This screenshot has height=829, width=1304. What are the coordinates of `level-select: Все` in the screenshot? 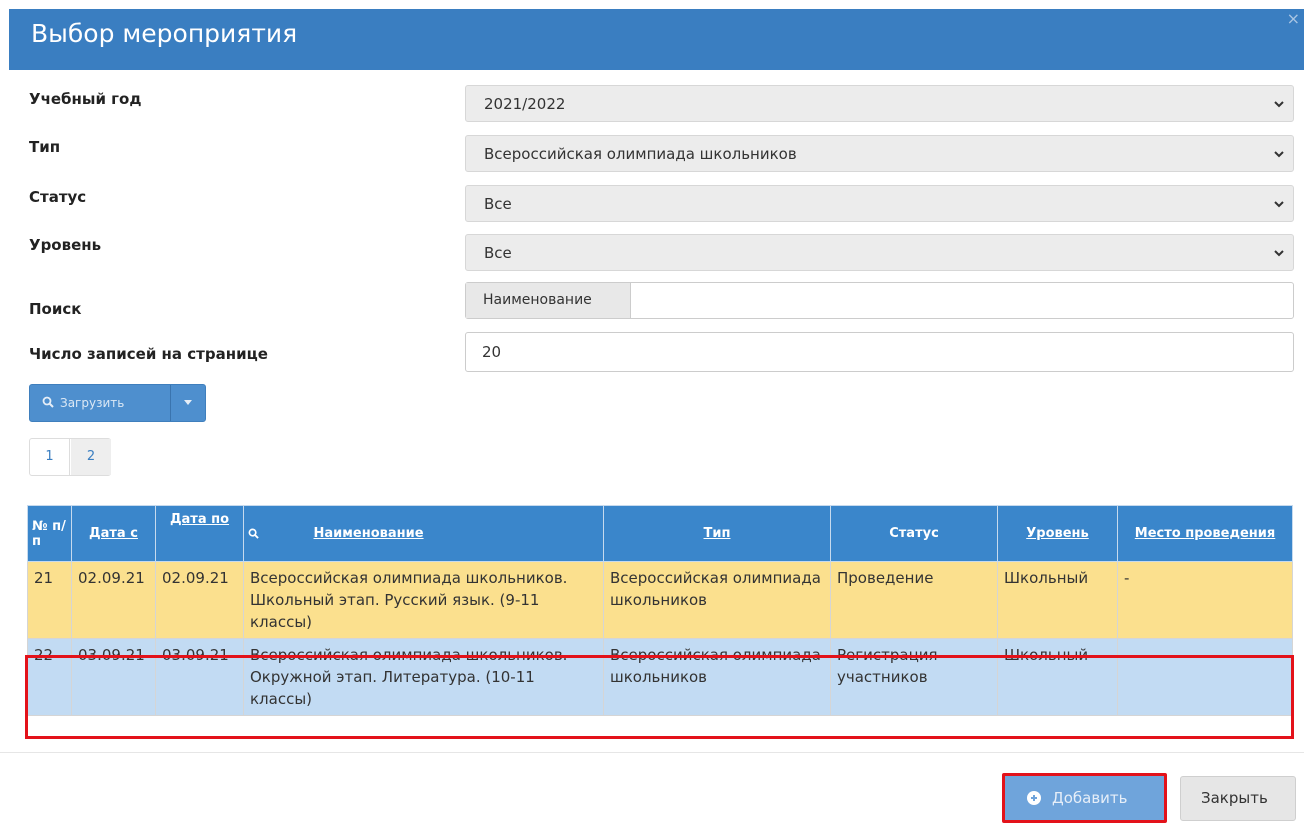 It's located at (879, 252).